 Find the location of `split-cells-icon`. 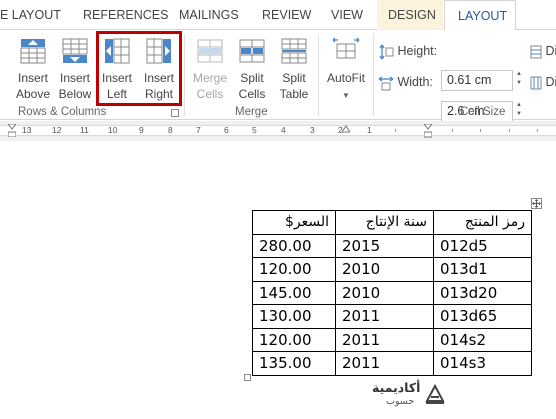

split-cells-icon is located at coordinates (252, 51).